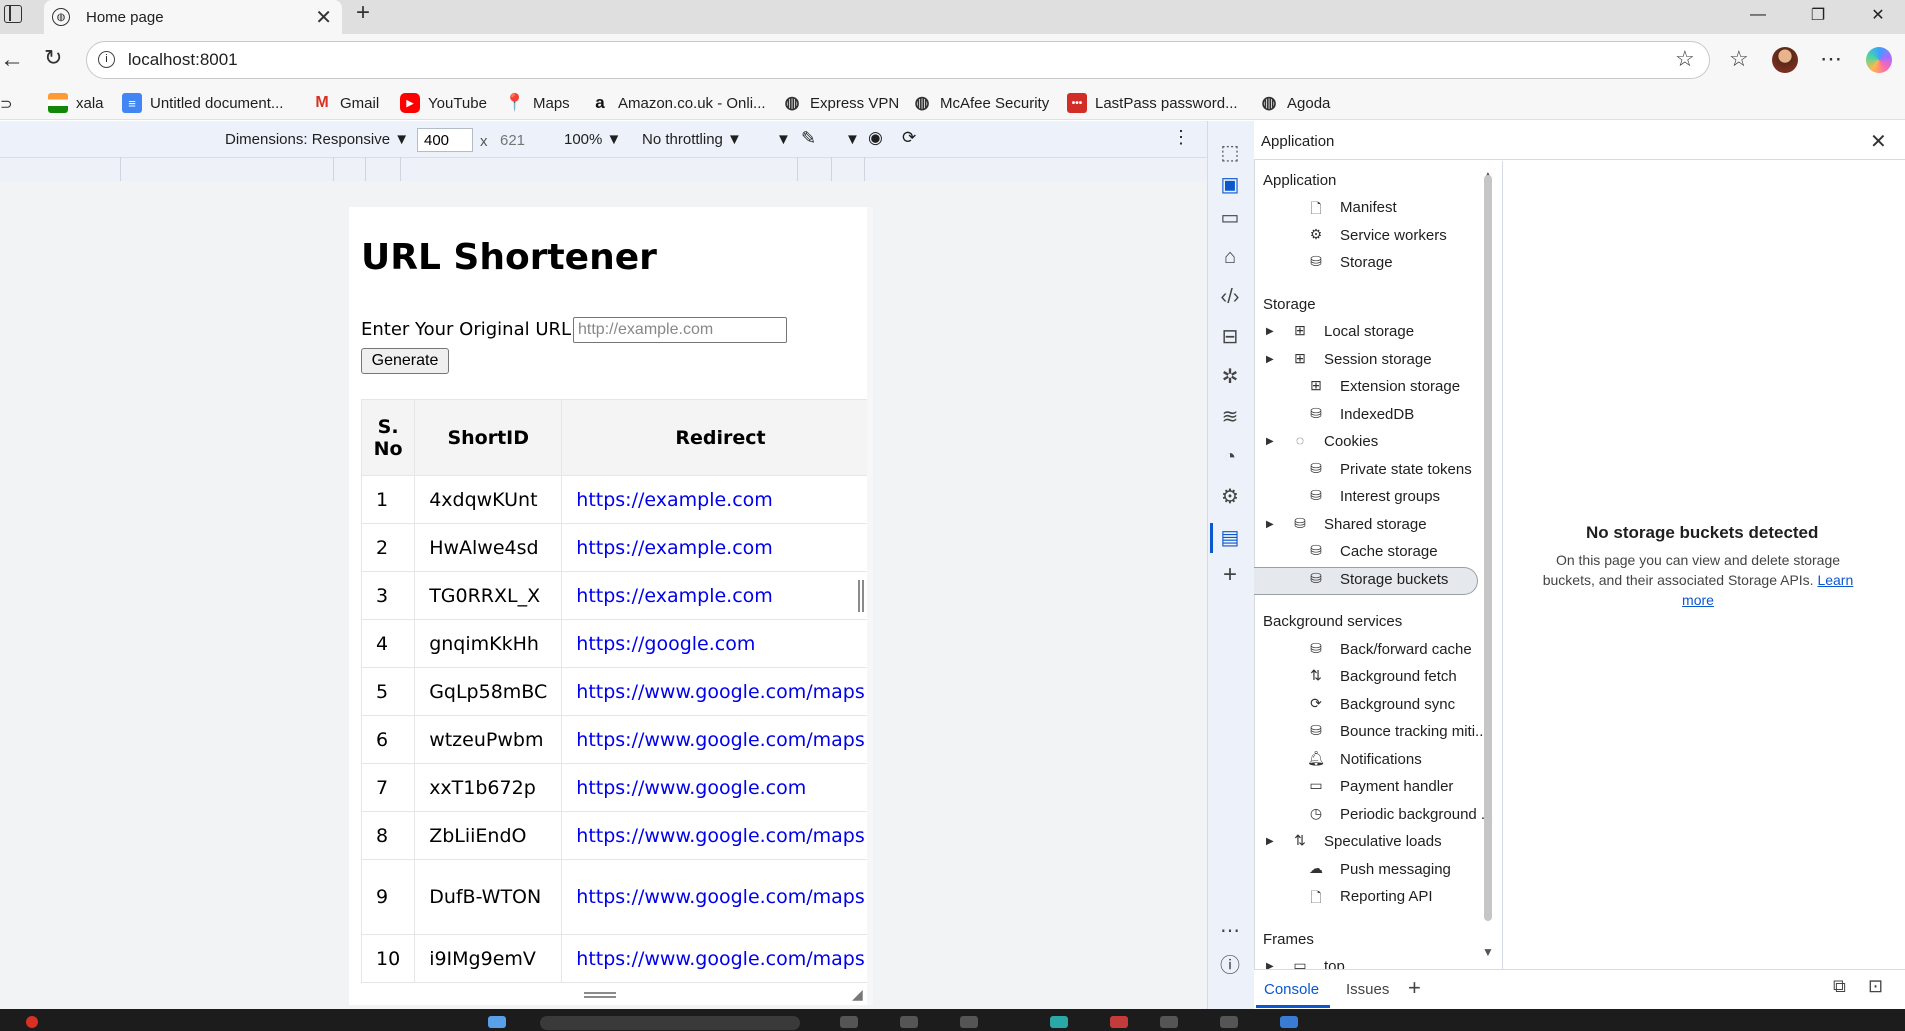  I want to click on tree-item-speculative-loads: ▶ ⇅ Speculative loads, so click(1354, 841).